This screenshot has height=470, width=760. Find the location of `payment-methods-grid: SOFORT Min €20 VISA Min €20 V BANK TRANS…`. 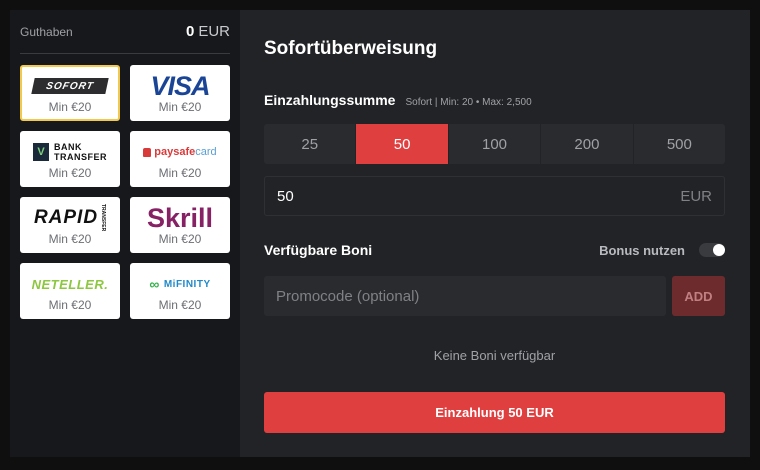

payment-methods-grid: SOFORT Min €20 VISA Min €20 V BANK TRANS… is located at coordinates (125, 192).